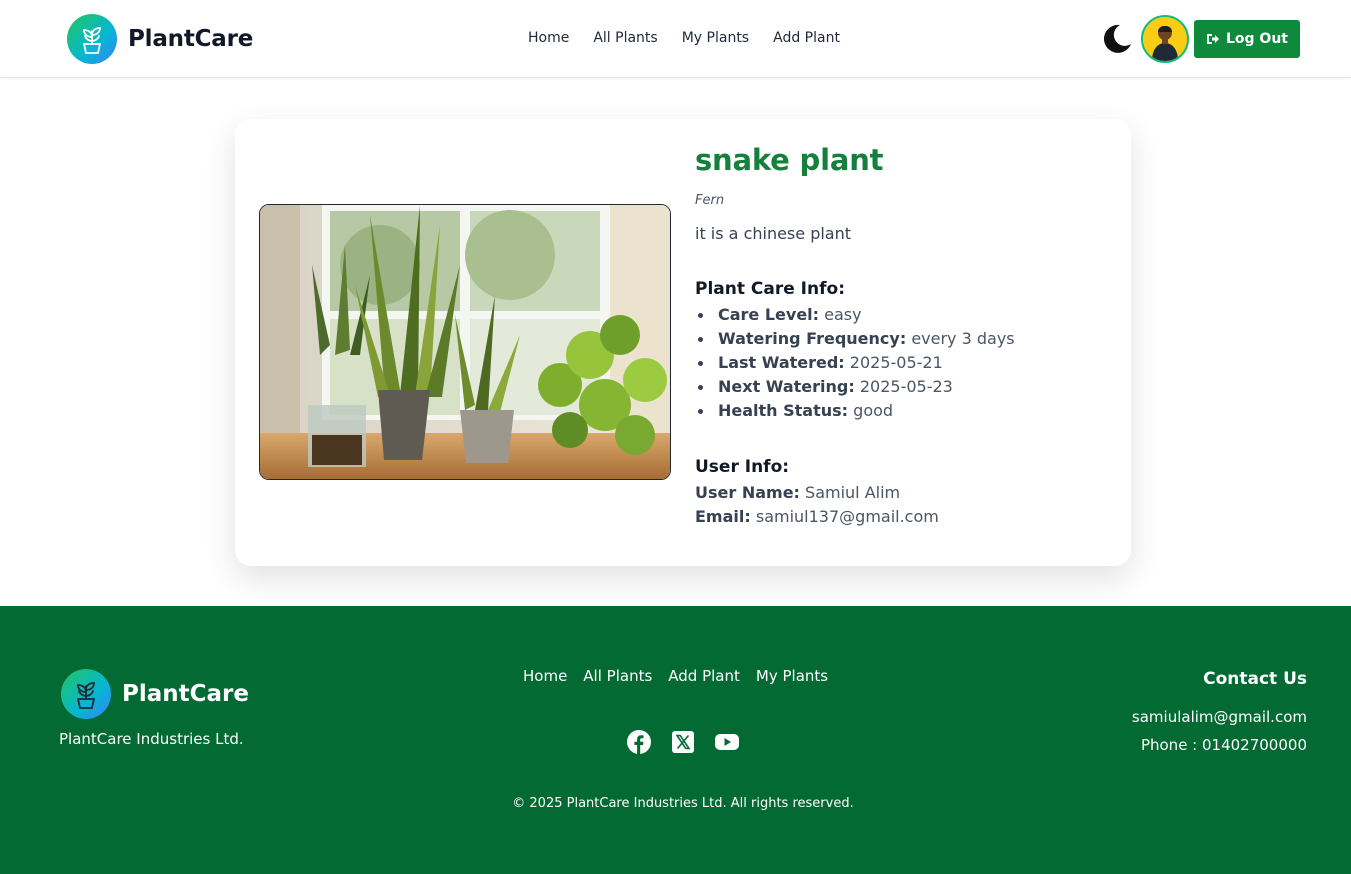 This screenshot has height=874, width=1351. Describe the element at coordinates (548, 38) in the screenshot. I see `nav-home: Home` at that location.